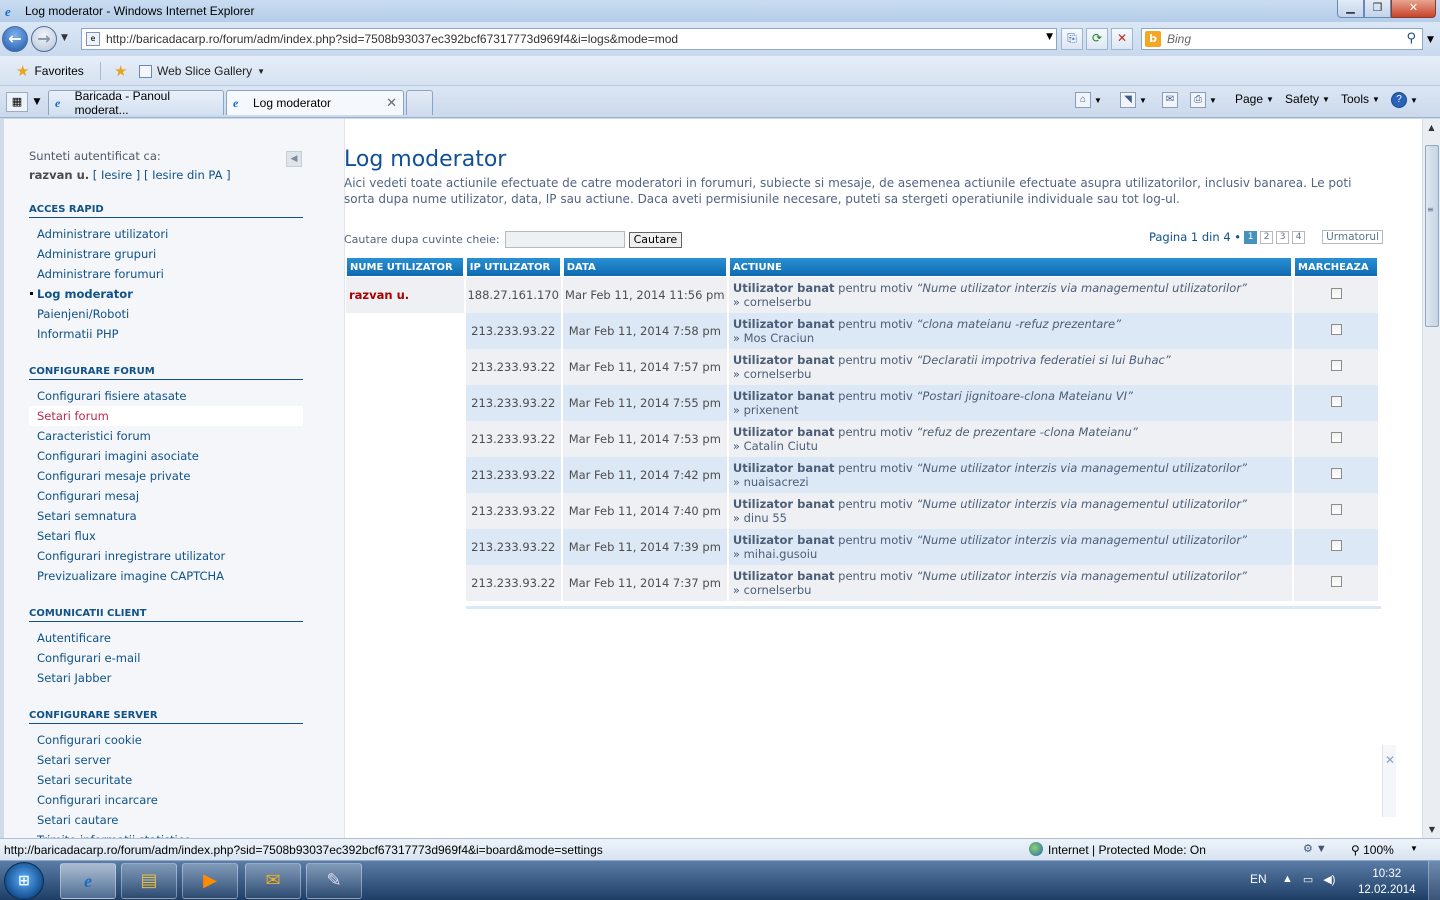  I want to click on search-options-dropdown-icon: ▼, so click(1430, 40).